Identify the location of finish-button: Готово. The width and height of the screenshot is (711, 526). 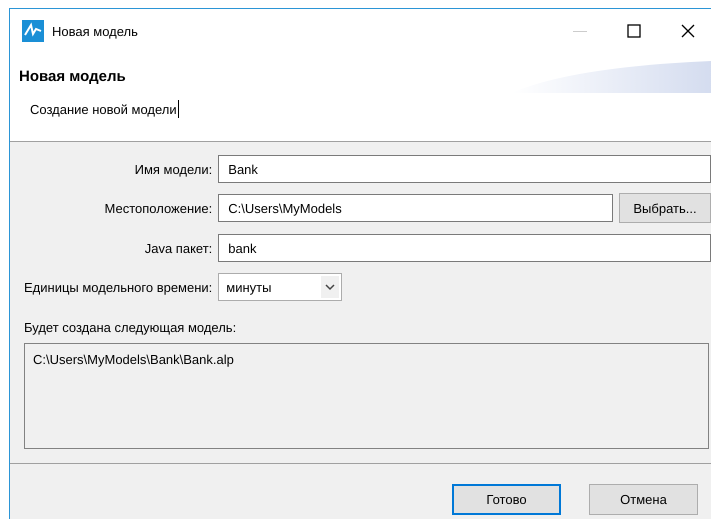
(506, 499).